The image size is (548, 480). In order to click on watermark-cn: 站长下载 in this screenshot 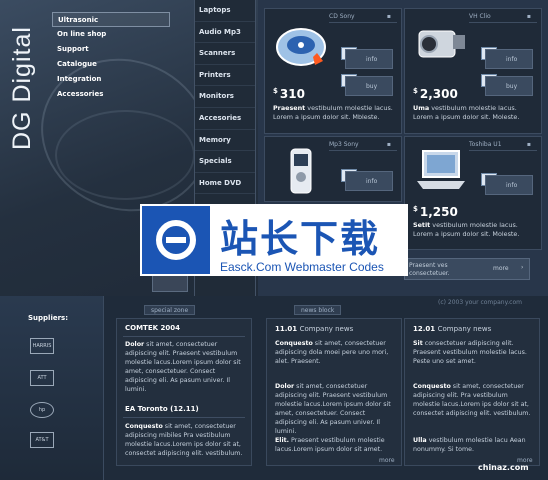, I will do `click(300, 239)`.